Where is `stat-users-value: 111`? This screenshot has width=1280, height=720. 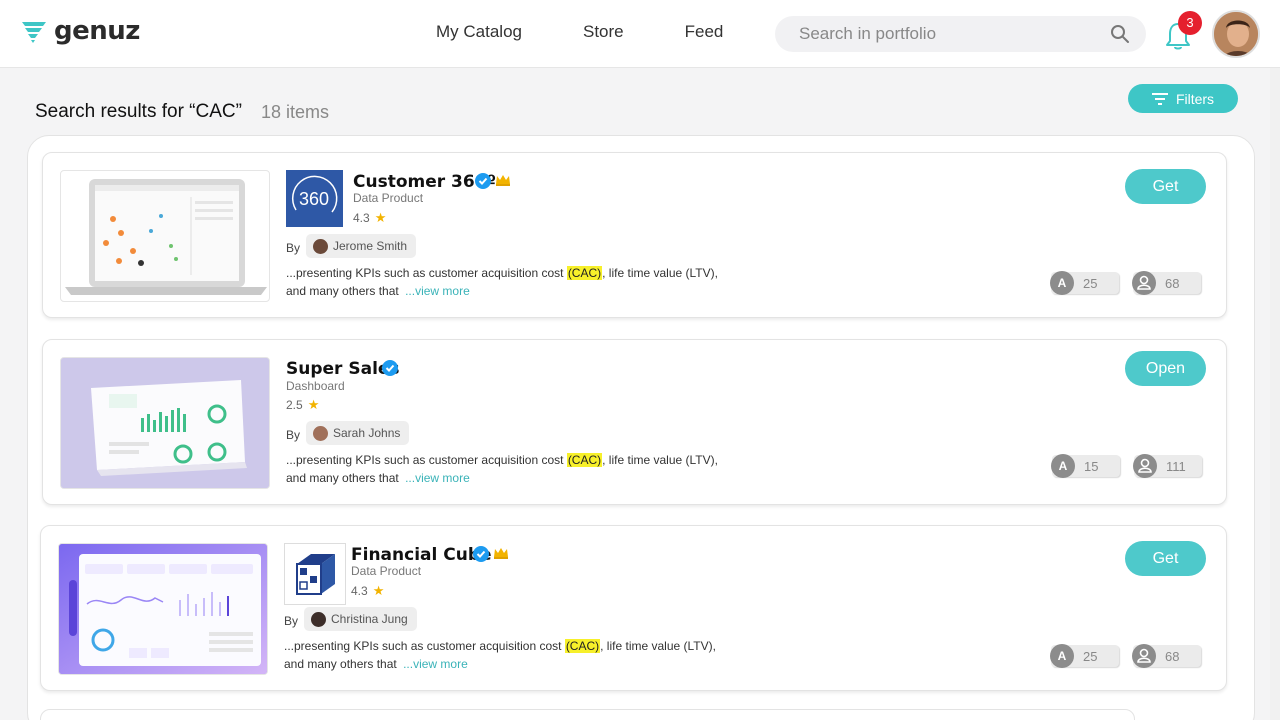
stat-users-value: 111 is located at coordinates (1176, 466).